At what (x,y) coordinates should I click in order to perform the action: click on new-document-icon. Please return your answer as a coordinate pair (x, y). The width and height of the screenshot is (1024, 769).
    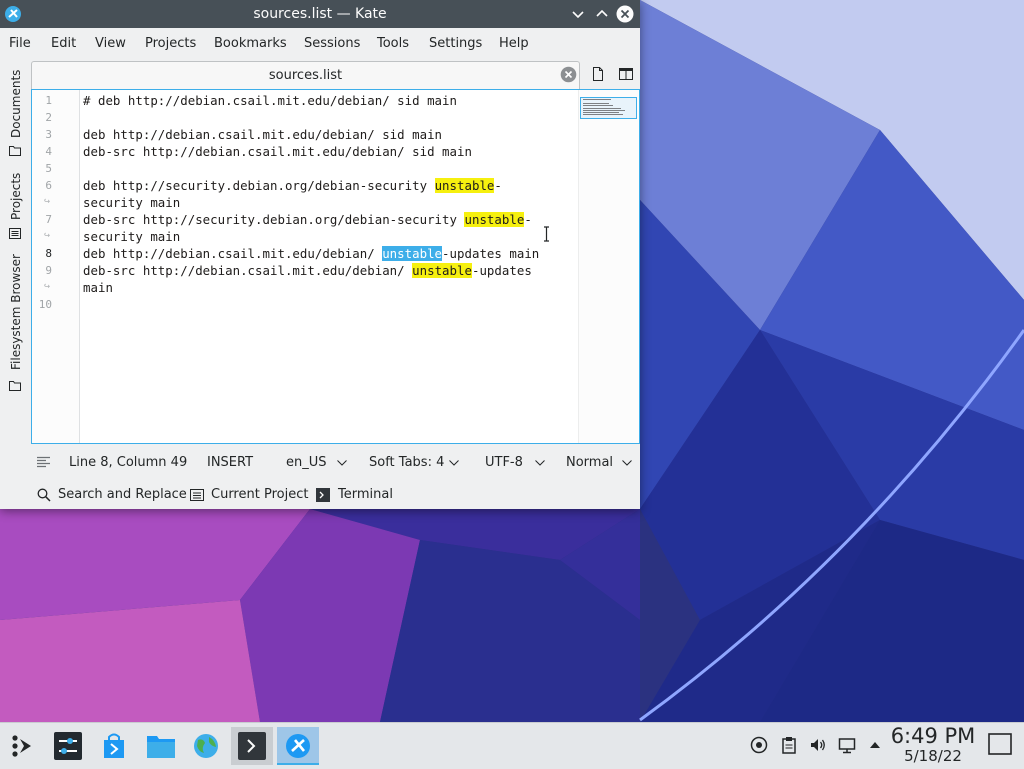
    Looking at the image, I should click on (598, 74).